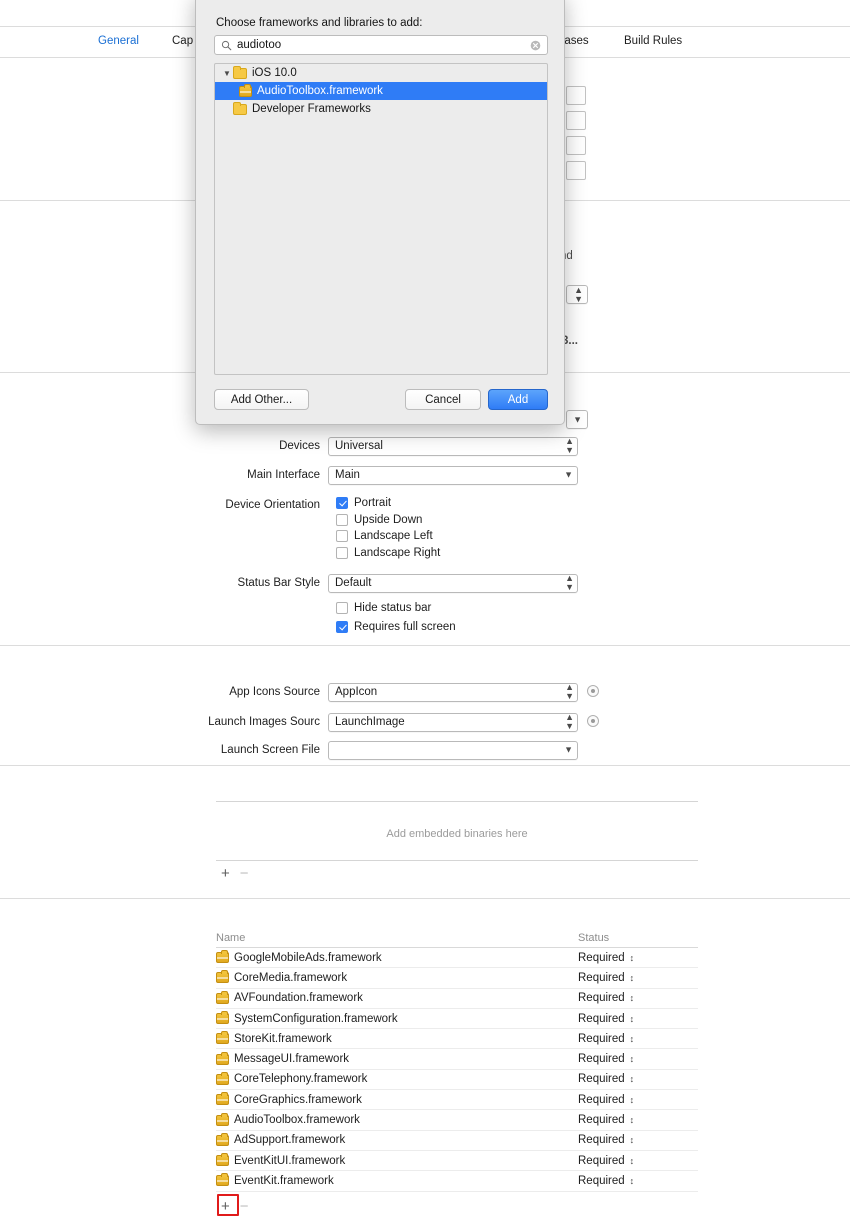 This screenshot has width=850, height=1218. What do you see at coordinates (342, 536) in the screenshot?
I see `checkbox-landscape-left-box` at bounding box center [342, 536].